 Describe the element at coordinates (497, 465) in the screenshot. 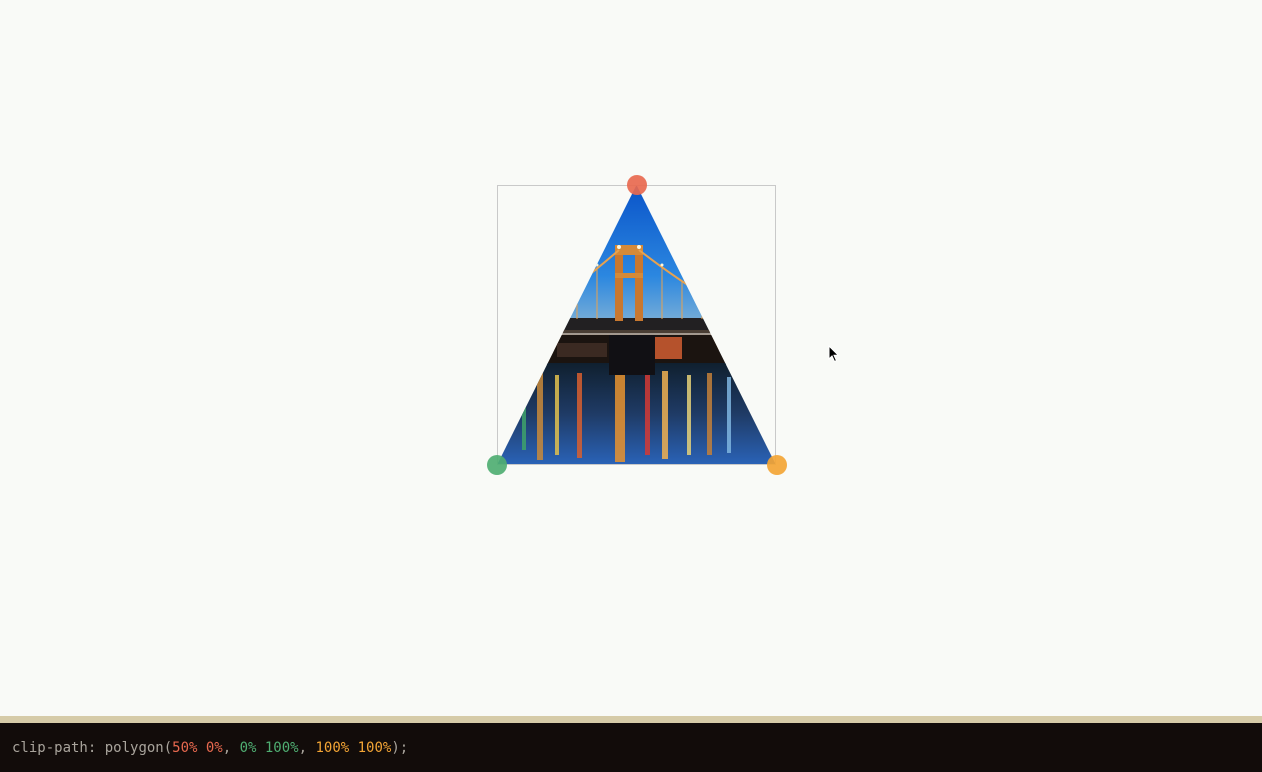

I see `bottom-left-vertex-handle` at that location.